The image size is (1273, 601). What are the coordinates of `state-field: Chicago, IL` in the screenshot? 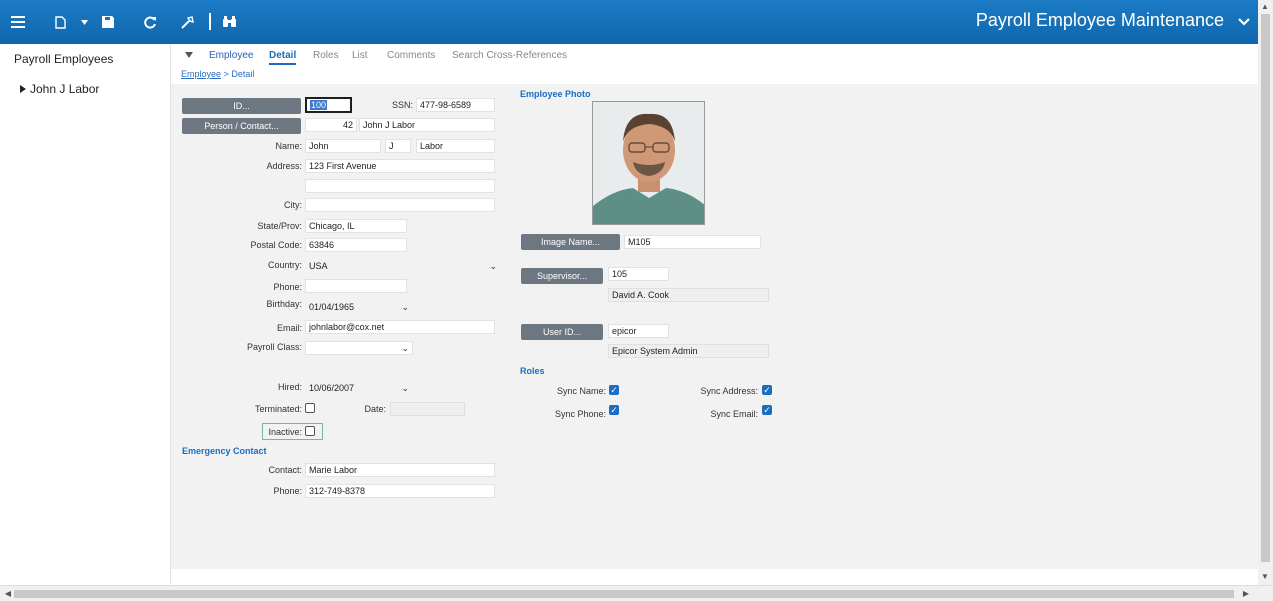 It's located at (356, 226).